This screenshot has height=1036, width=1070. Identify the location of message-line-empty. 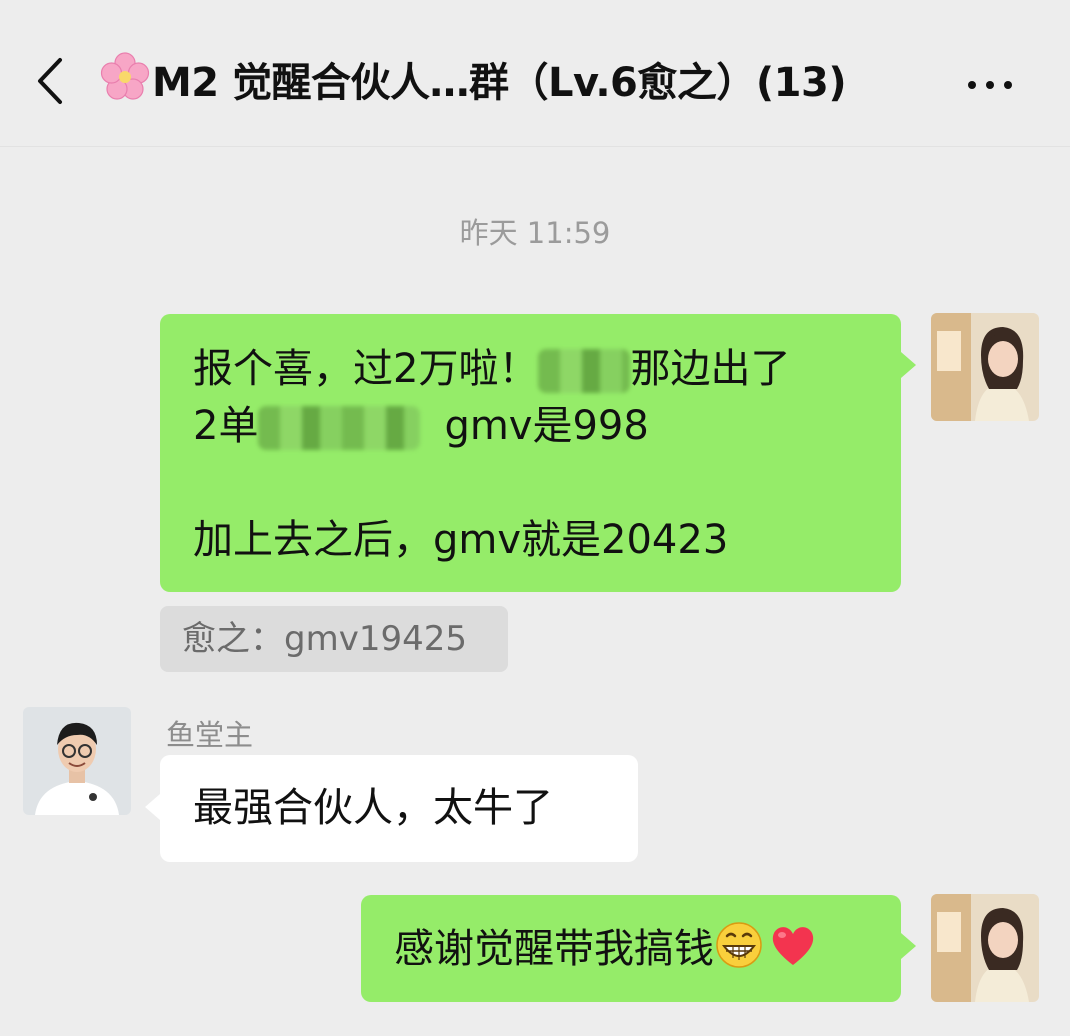
(547, 483).